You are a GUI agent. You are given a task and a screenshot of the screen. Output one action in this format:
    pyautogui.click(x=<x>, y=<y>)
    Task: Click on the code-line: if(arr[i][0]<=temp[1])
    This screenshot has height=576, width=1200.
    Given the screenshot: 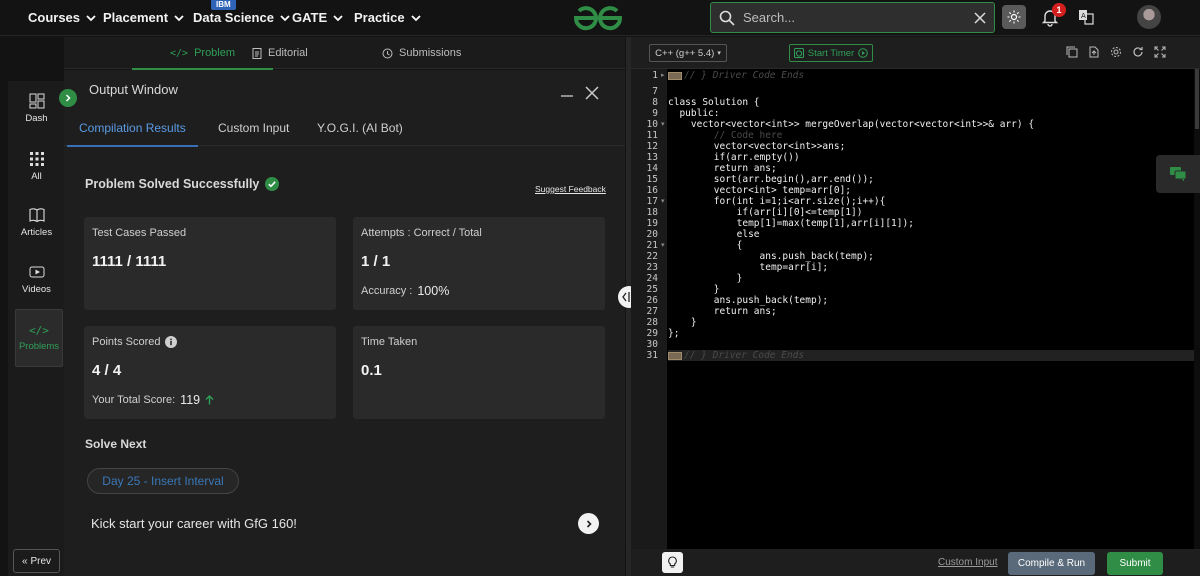 What is the action you would take?
    pyautogui.click(x=765, y=212)
    